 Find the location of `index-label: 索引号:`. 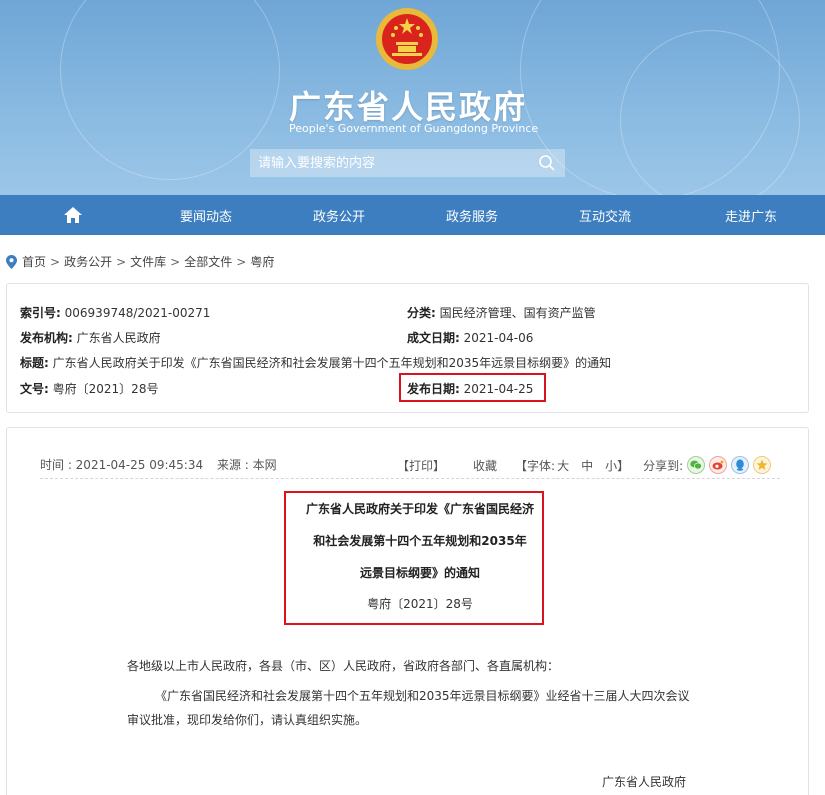

index-label: 索引号: is located at coordinates (40, 313).